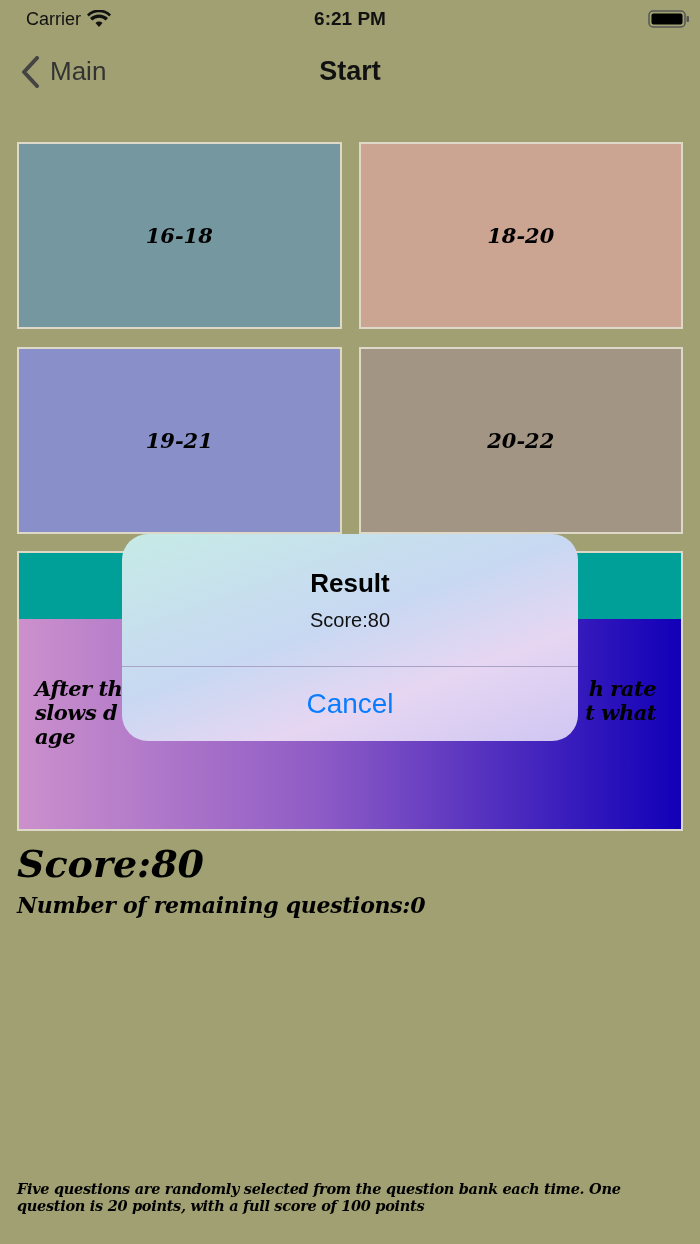 This screenshot has height=1244, width=700. I want to click on alert-message: Score:80, so click(350, 620).